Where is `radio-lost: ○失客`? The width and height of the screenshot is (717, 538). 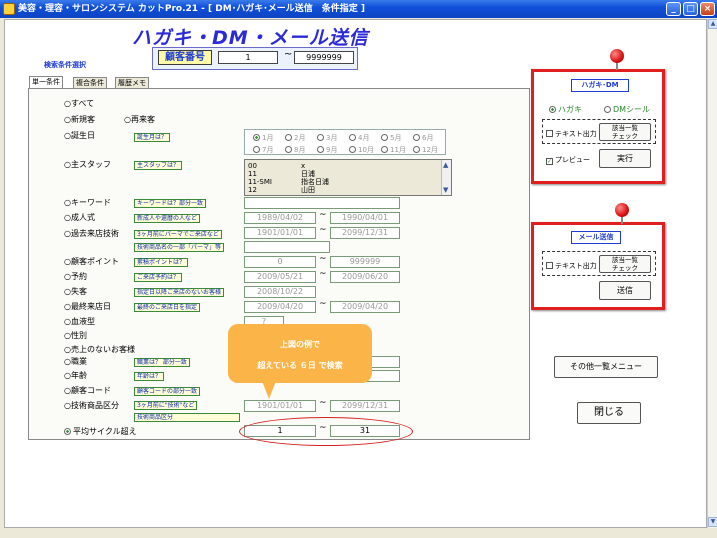 radio-lost: ○失客 is located at coordinates (75, 292).